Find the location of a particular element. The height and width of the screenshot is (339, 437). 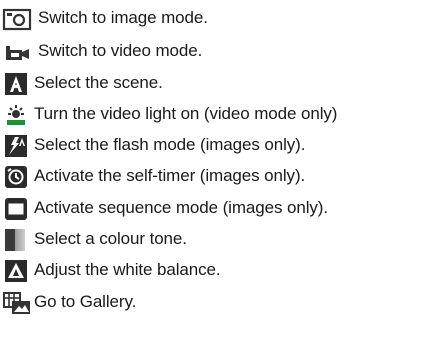

sequence-mode-icon is located at coordinates (16, 209).